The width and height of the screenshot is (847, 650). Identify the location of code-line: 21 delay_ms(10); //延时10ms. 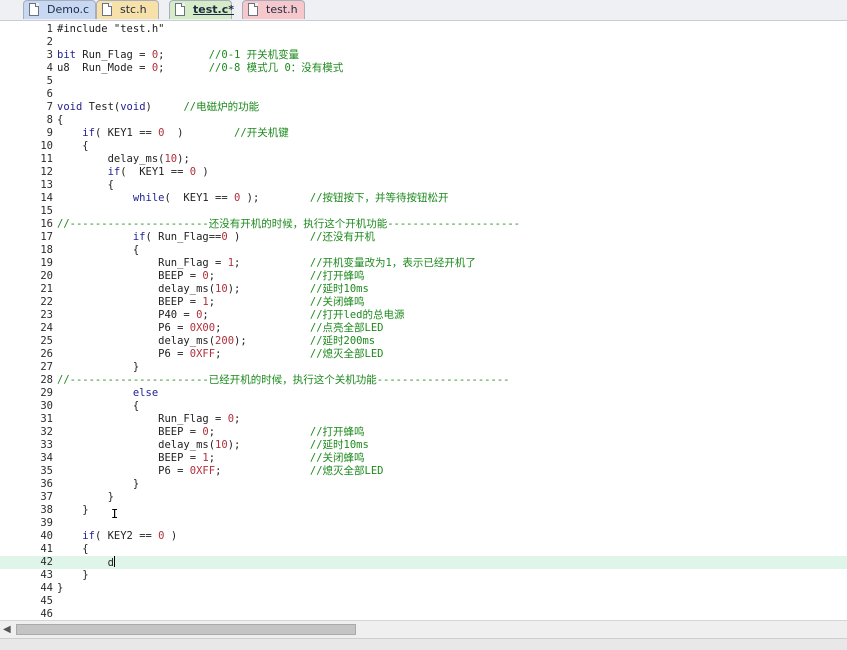
(423, 289).